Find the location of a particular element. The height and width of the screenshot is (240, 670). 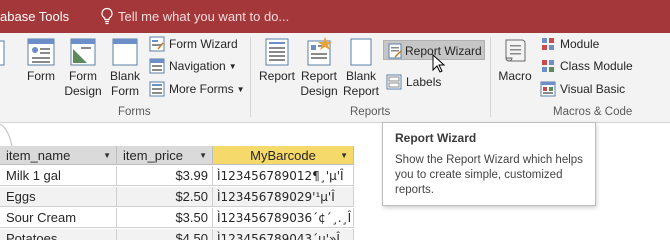

column-header-label: MyBarcode is located at coordinates (283, 155).